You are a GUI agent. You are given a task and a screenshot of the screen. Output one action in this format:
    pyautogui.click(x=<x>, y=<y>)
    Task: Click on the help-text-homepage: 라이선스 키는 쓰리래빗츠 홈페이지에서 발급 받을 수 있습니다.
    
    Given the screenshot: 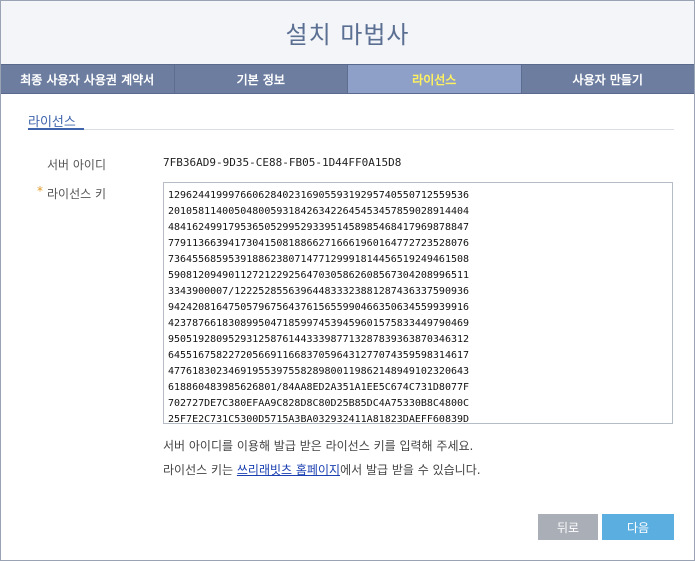 What is the action you would take?
    pyautogui.click(x=322, y=469)
    